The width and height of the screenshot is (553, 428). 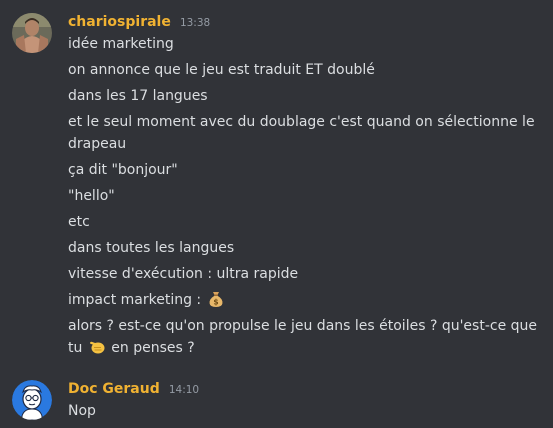 I want to click on last-line-after: en penses ?, so click(x=150, y=348).